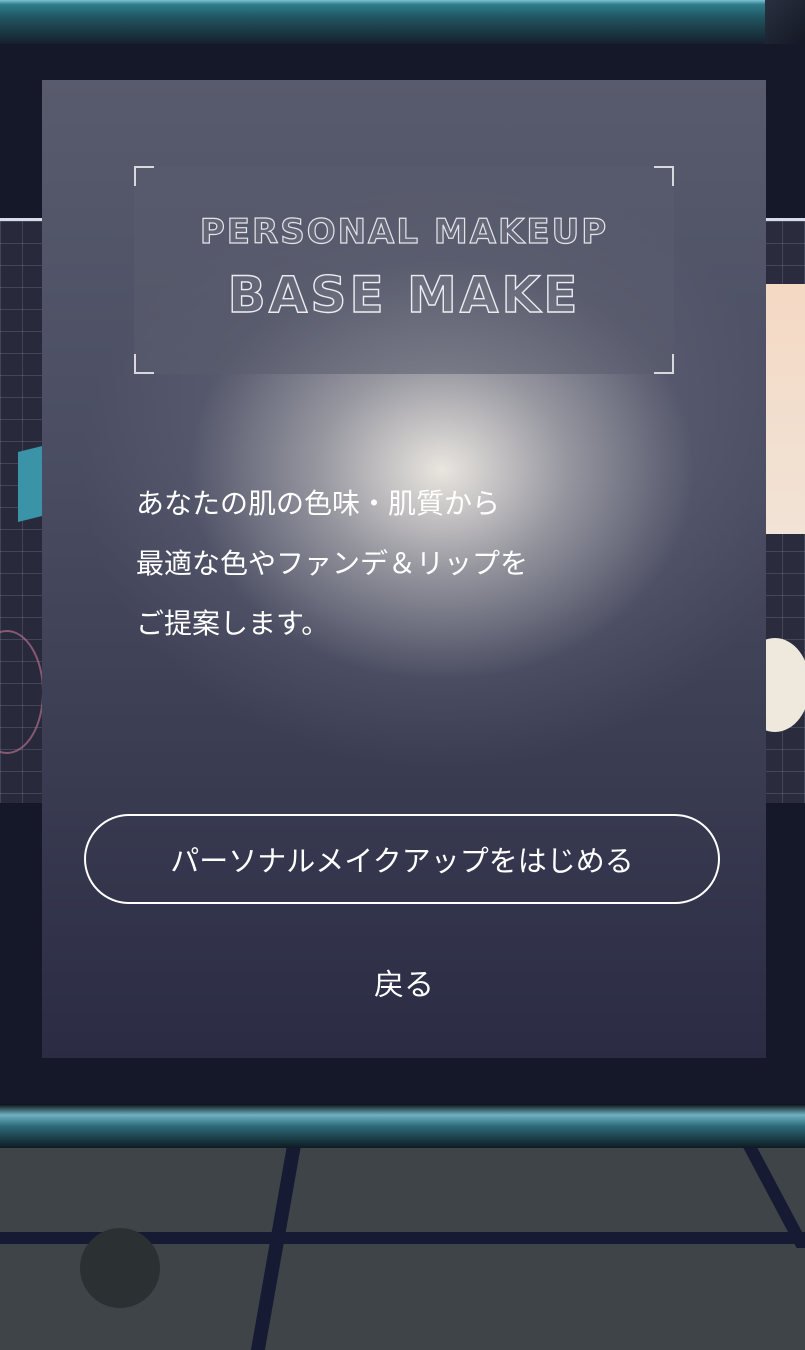 Image resolution: width=805 pixels, height=1350 pixels. I want to click on title-subheading: PERSONAL MAKEUP, so click(404, 231).